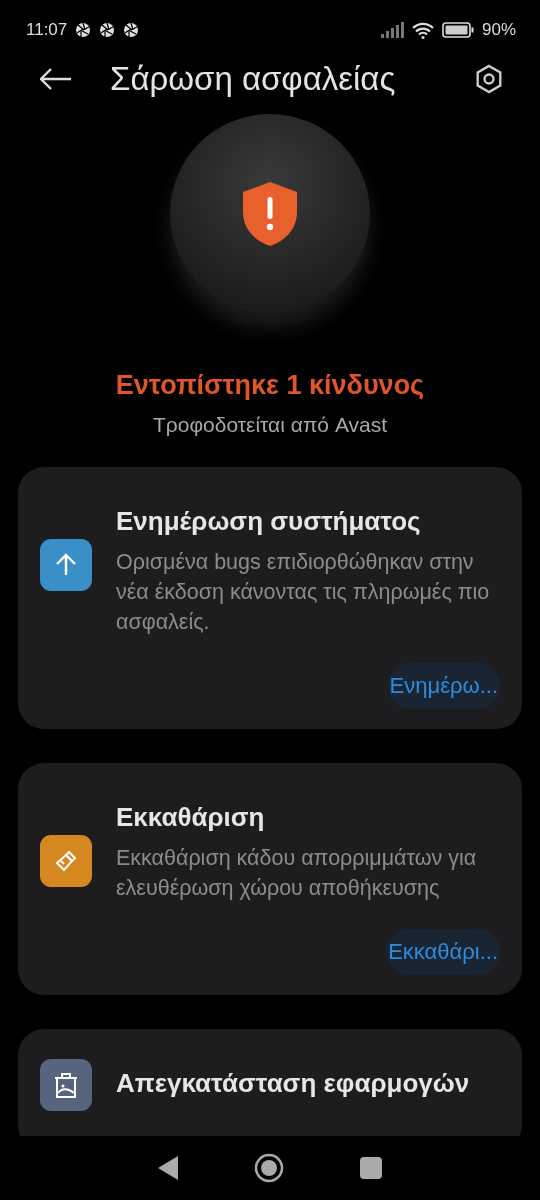  What do you see at coordinates (297, 873) in the screenshot?
I see `card-description: Εκκαθάριση κάδου απορριμμάτων για ελευθέρωση χώρου αποθήκευσης` at bounding box center [297, 873].